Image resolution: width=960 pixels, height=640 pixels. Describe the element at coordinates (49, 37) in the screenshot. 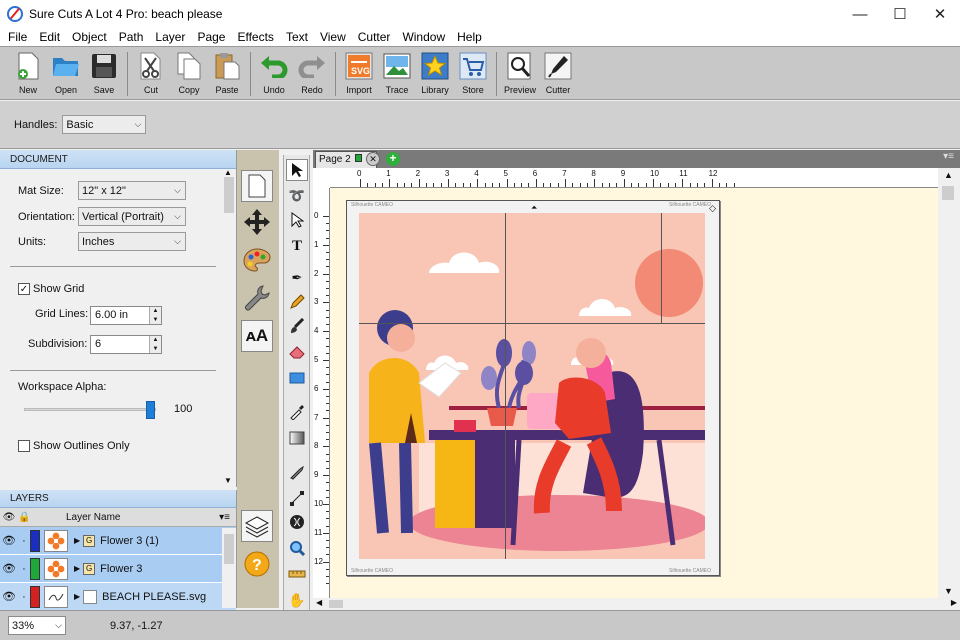

I see `menu-edit: Edit` at that location.